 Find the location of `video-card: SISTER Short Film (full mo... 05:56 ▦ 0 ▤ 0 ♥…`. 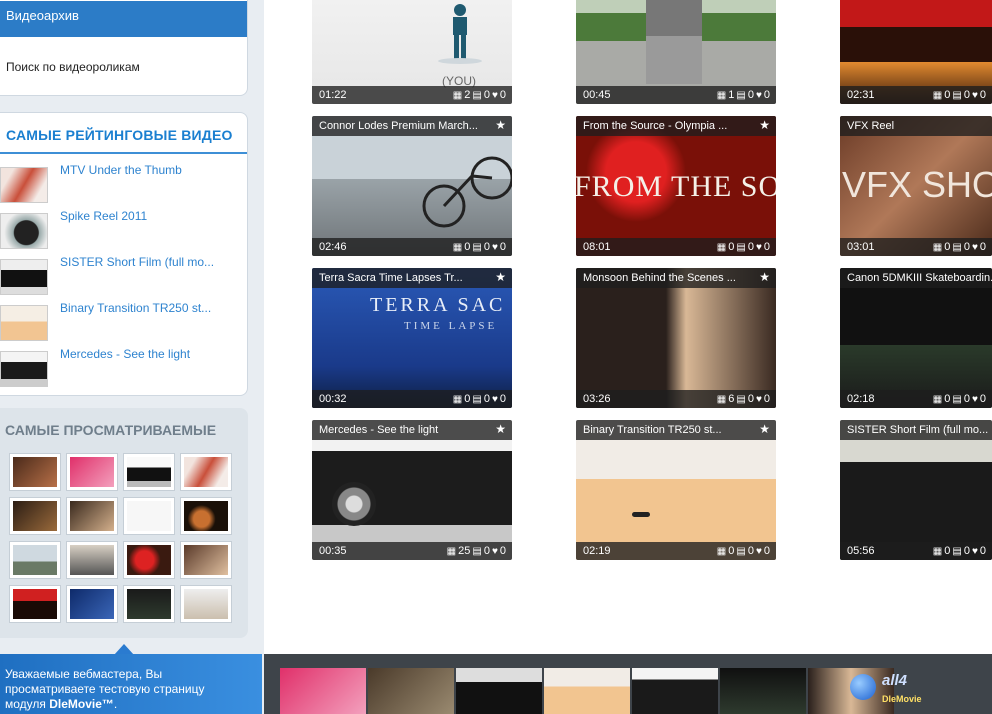

video-card: SISTER Short Film (full mo... 05:56 ▦ 0 ▤ 0 ♥… is located at coordinates (916, 490).